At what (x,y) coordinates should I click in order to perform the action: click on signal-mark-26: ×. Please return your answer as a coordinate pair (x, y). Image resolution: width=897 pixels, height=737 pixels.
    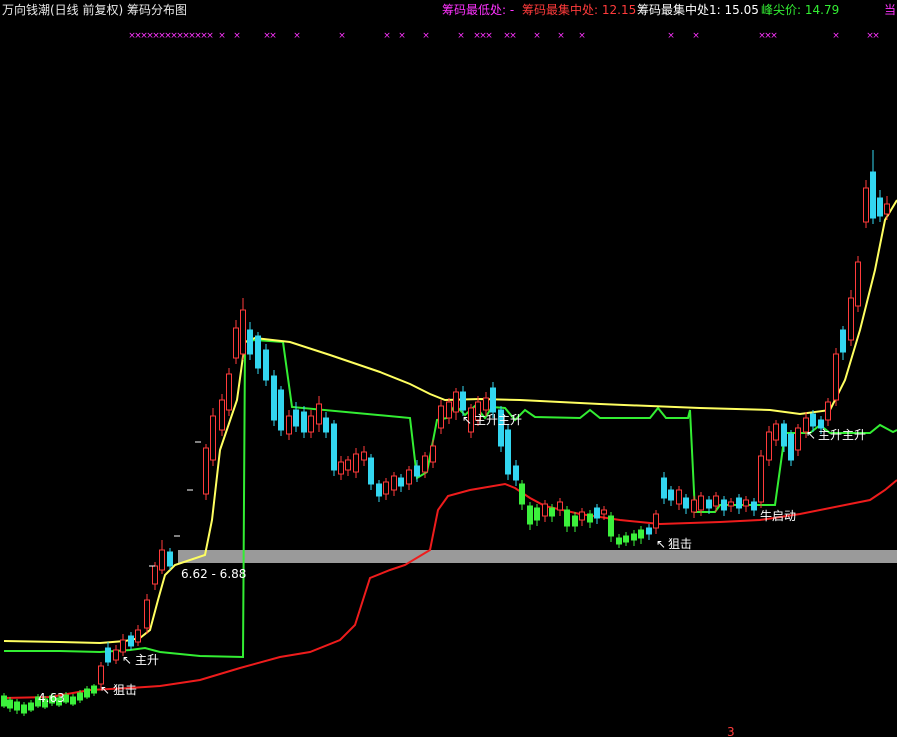
    Looking at the image, I should click on (489, 36).